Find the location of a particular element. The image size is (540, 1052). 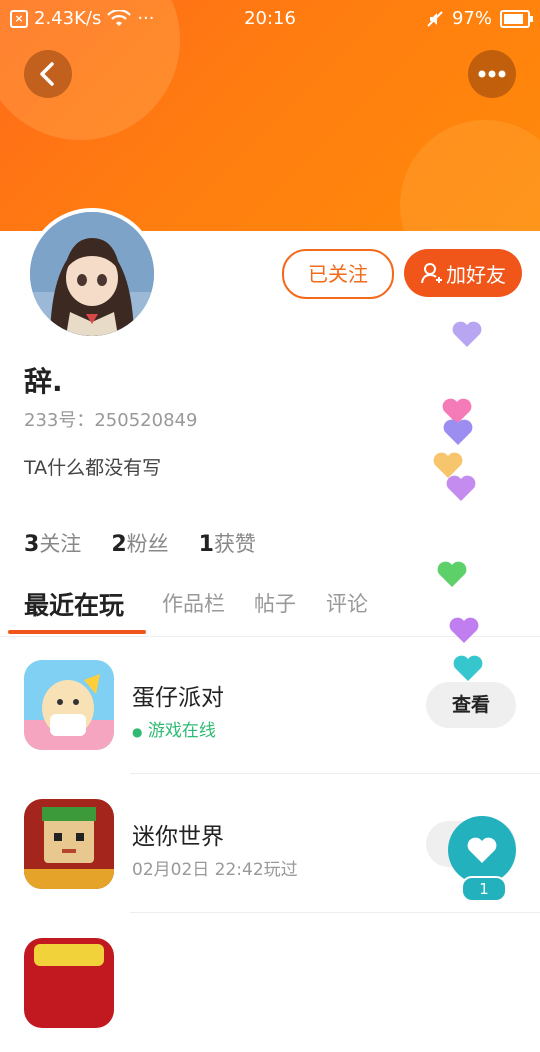

view-button: 查看 is located at coordinates (471, 705).